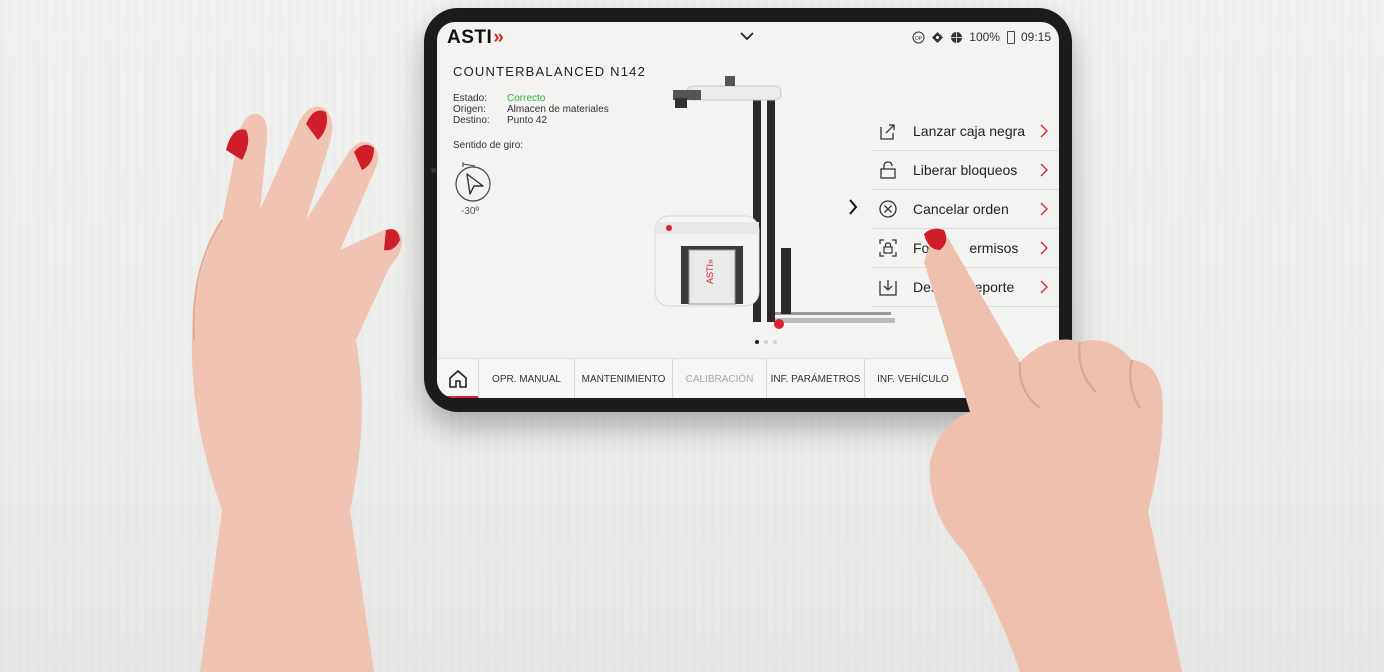 This screenshot has width=1384, height=672. I want to click on nav-home-button, so click(458, 378).